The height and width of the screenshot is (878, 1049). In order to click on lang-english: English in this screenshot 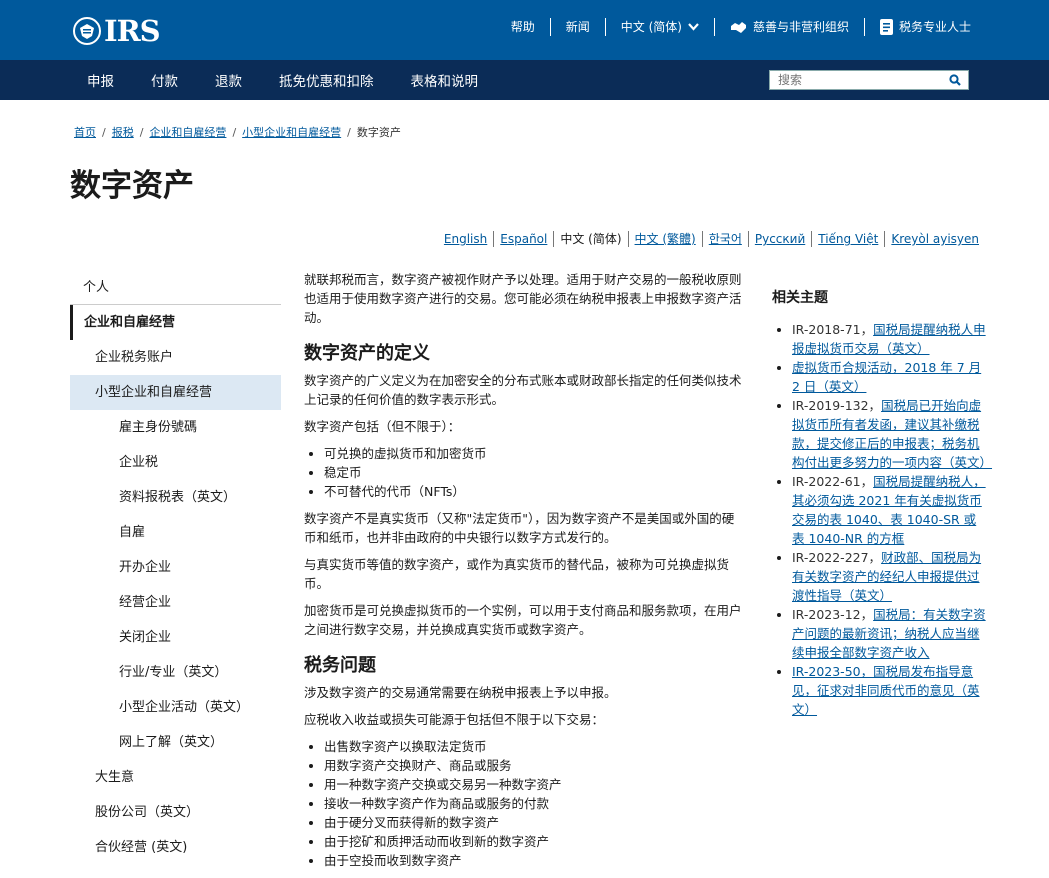, I will do `click(466, 239)`.